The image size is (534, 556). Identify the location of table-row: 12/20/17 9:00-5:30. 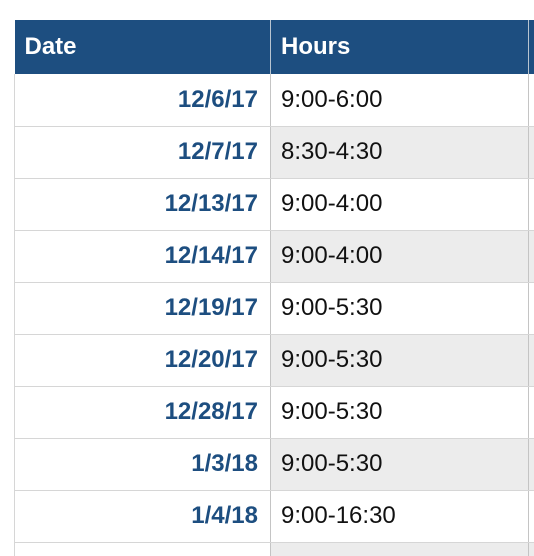
(274, 360).